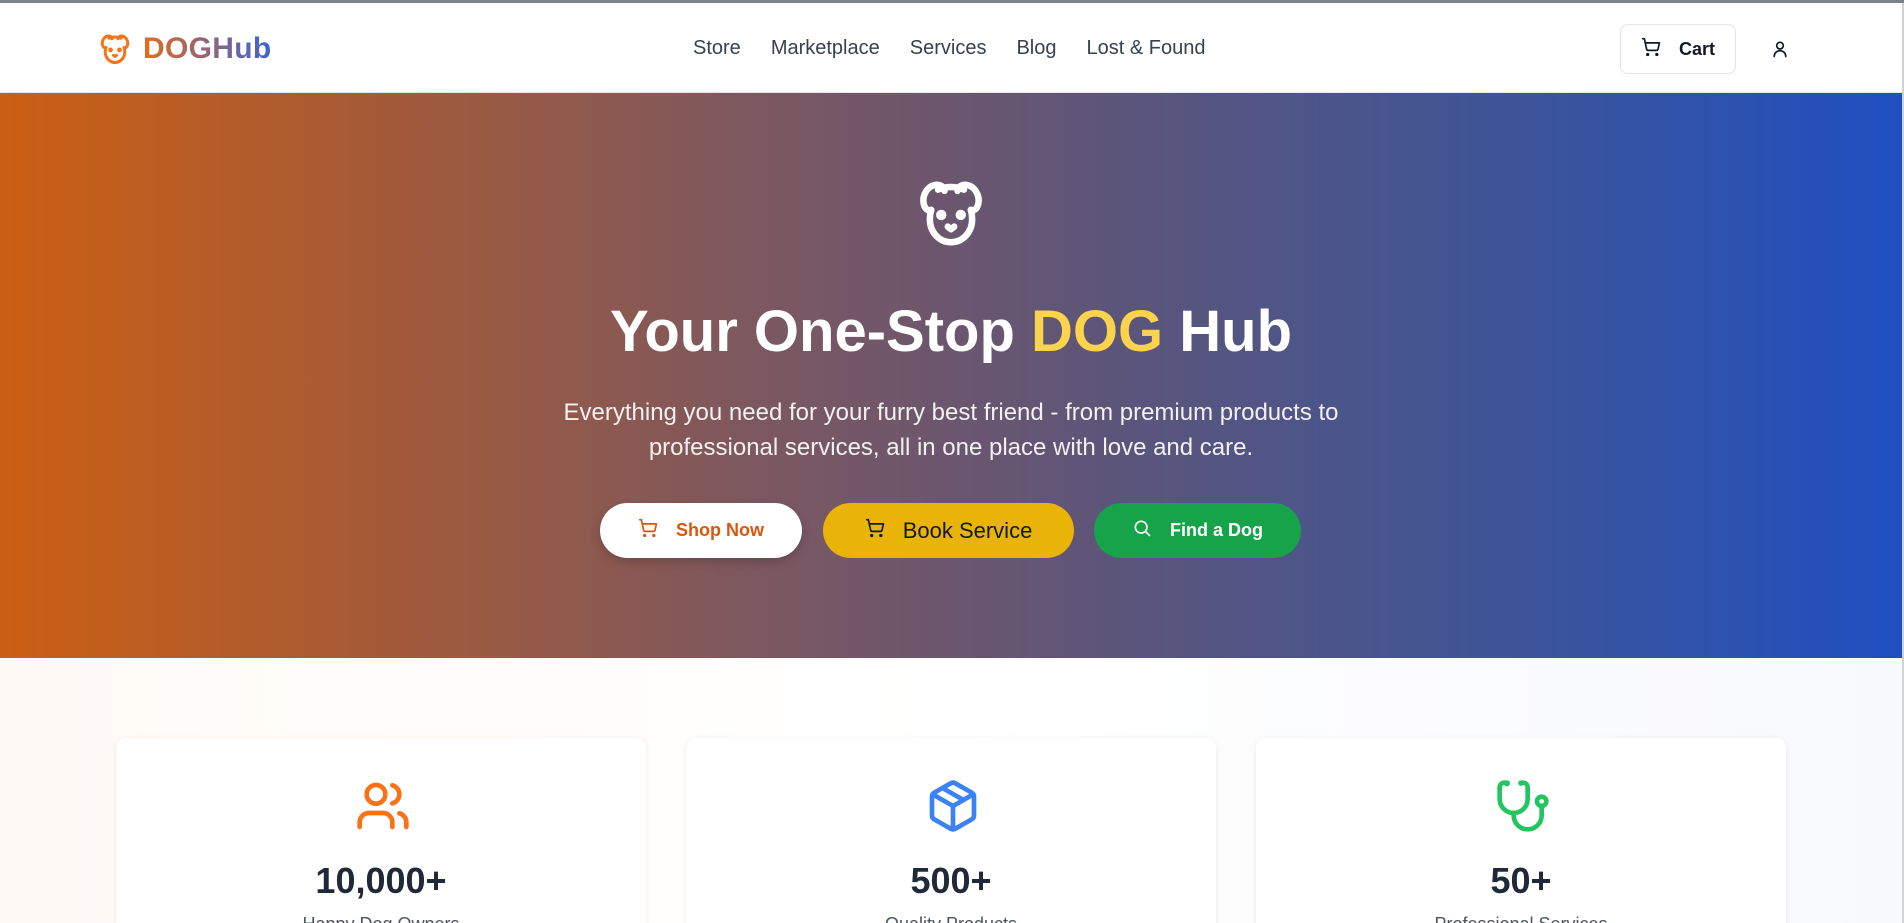 This screenshot has height=923, width=1904. What do you see at coordinates (1696, 48) in the screenshot?
I see `cart-label: Cart` at bounding box center [1696, 48].